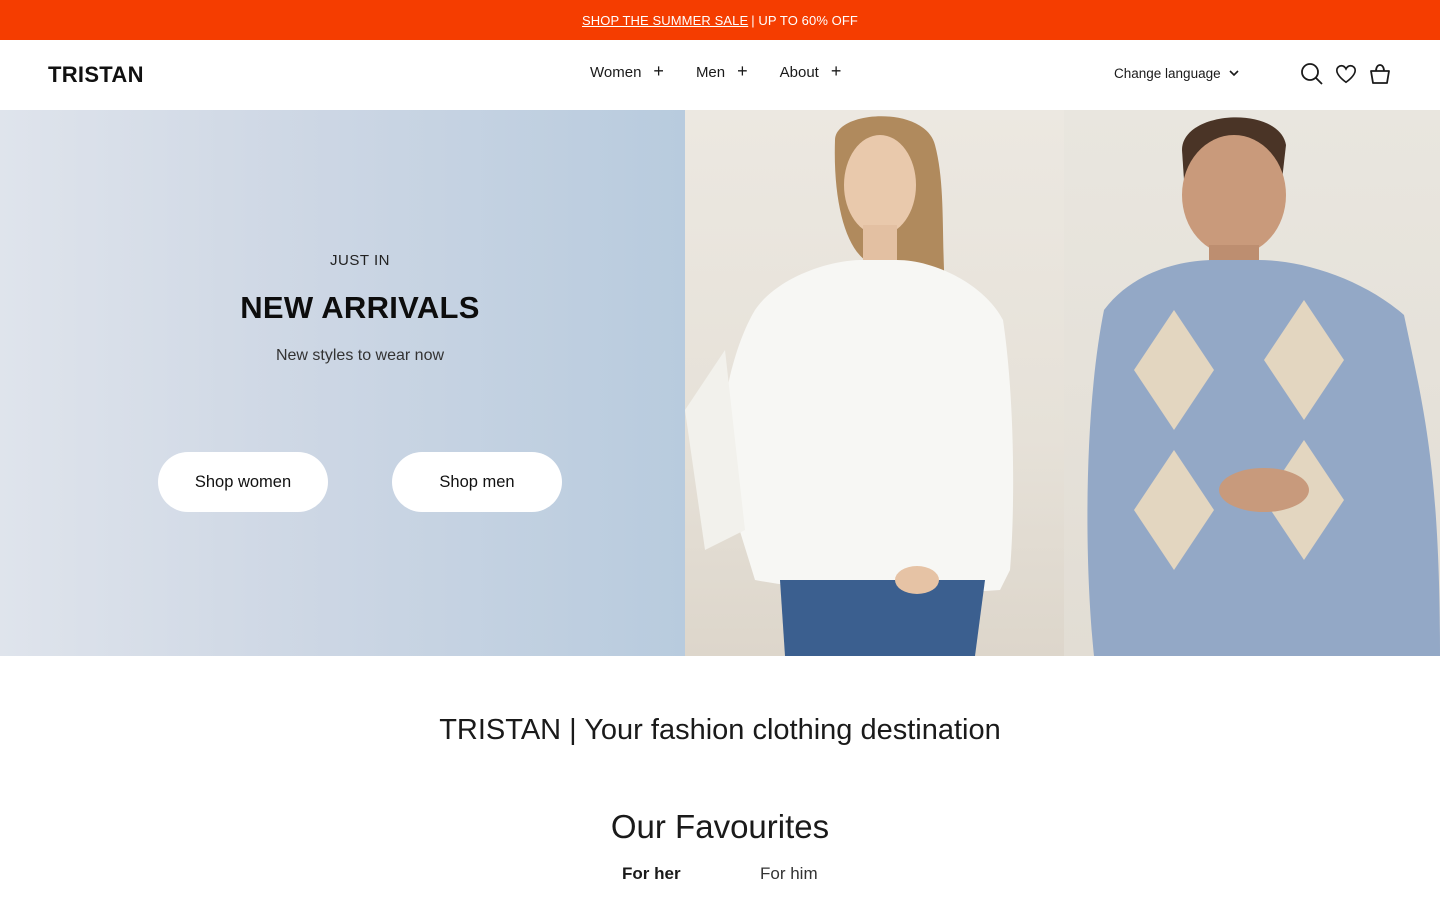 Image resolution: width=1440 pixels, height=900 pixels. I want to click on nav-label-about: About, so click(799, 72).